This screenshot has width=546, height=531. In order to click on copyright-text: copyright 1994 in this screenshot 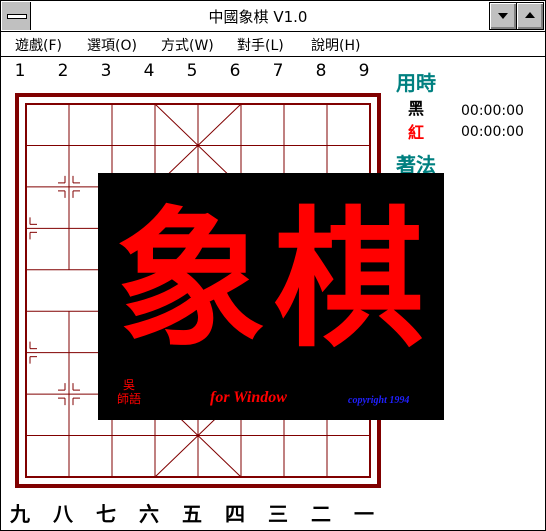, I will do `click(379, 400)`.